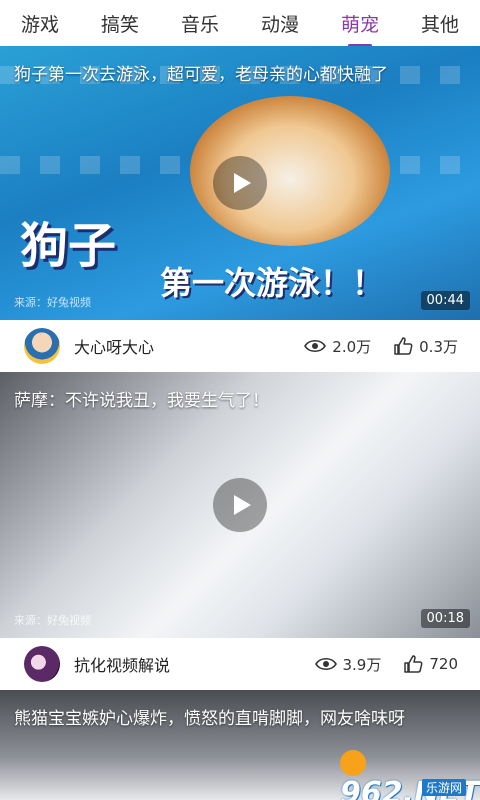 The height and width of the screenshot is (800, 480). What do you see at coordinates (120, 23) in the screenshot?
I see `tab-funny: 搞笑` at bounding box center [120, 23].